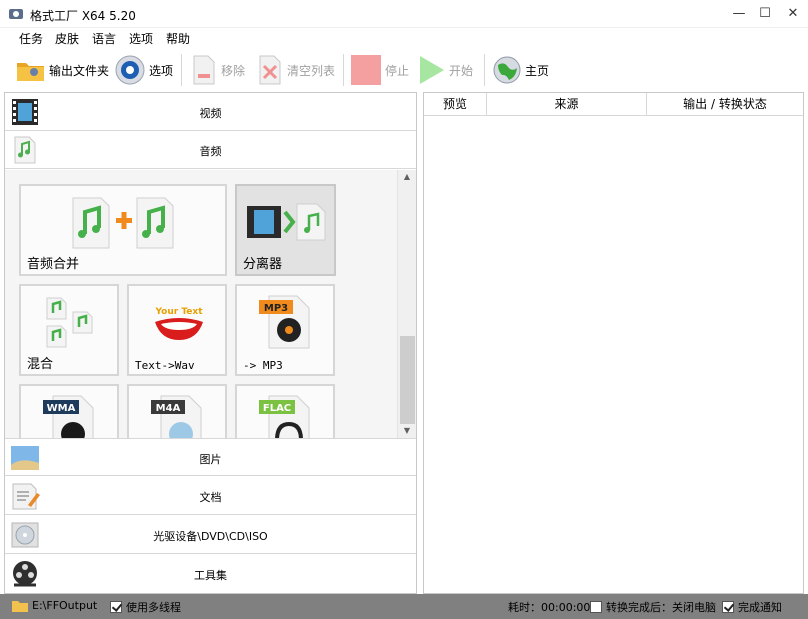  I want to click on output-folder-label: 输出文件夹, so click(79, 70).